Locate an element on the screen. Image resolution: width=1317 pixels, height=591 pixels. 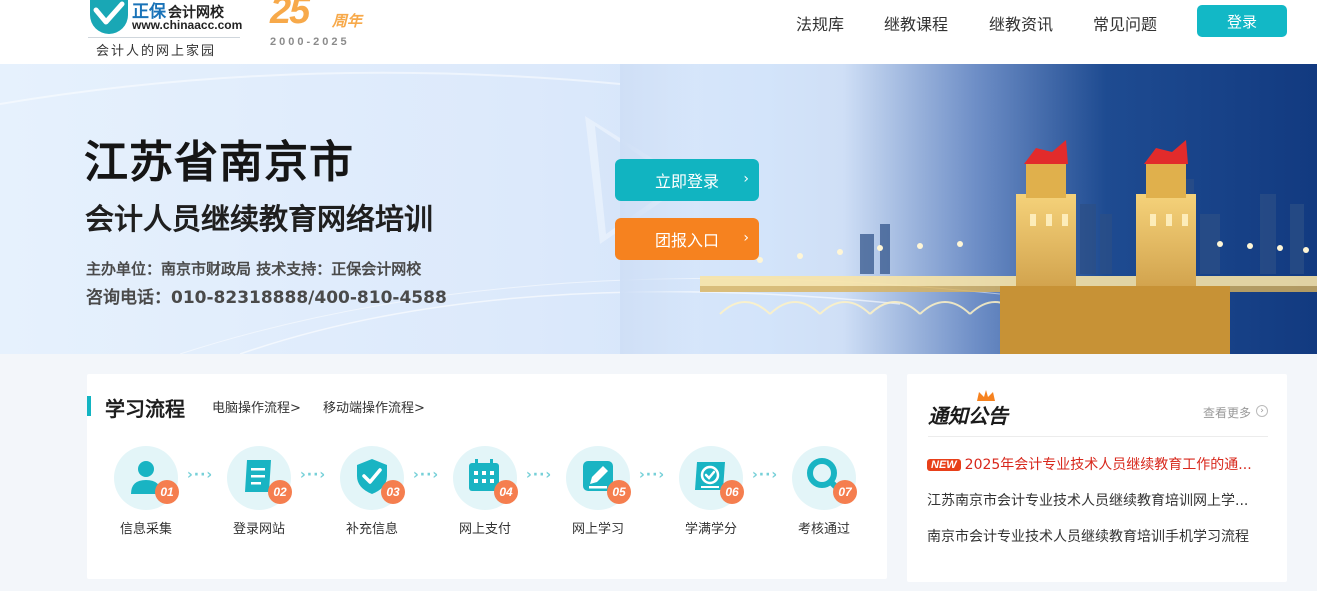
step-number-badge: 05 is located at coordinates (619, 492).